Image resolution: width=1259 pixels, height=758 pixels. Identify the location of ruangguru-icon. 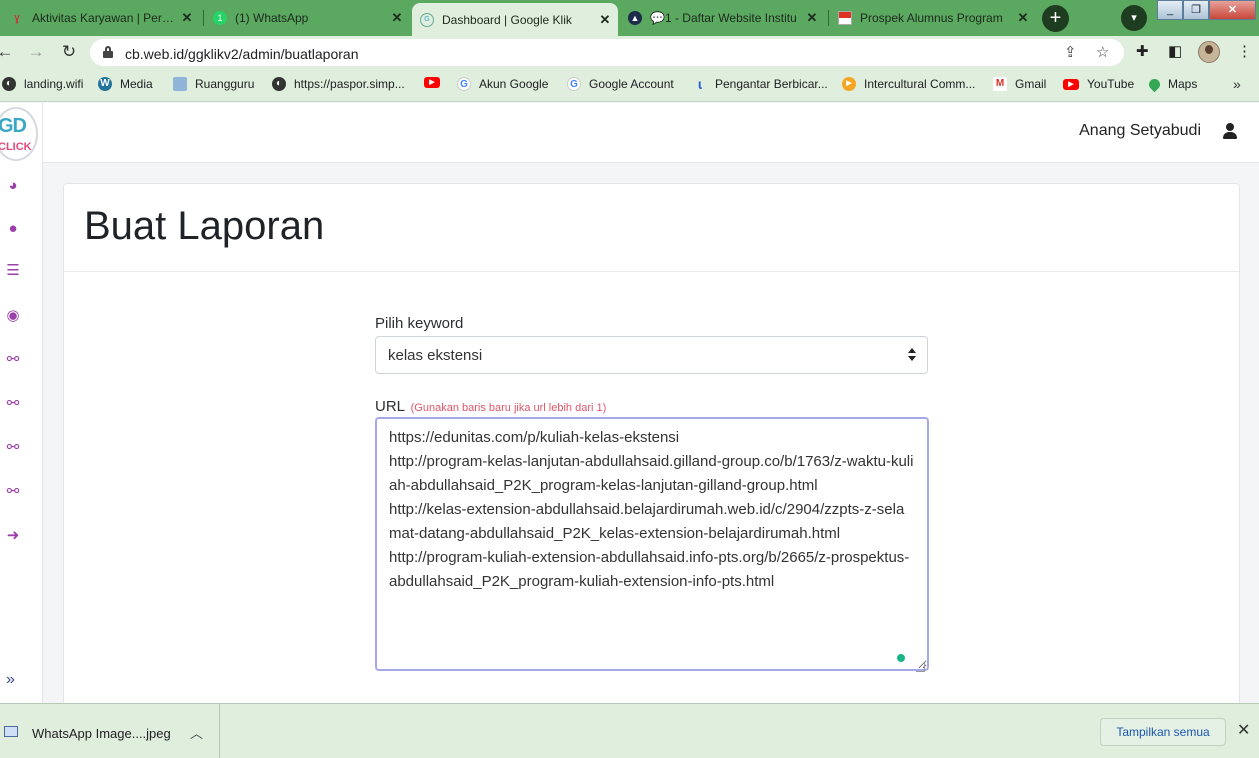
(180, 84).